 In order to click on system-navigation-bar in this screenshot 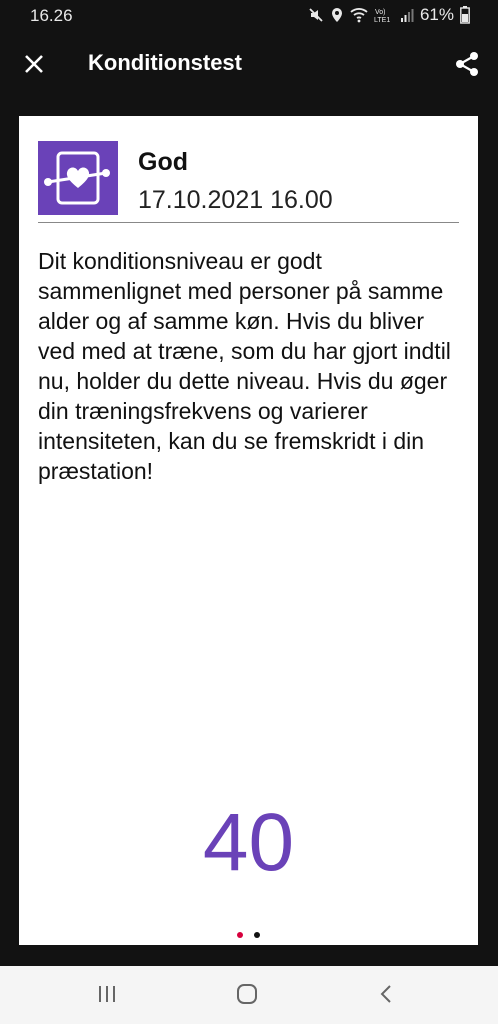, I will do `click(249, 995)`.